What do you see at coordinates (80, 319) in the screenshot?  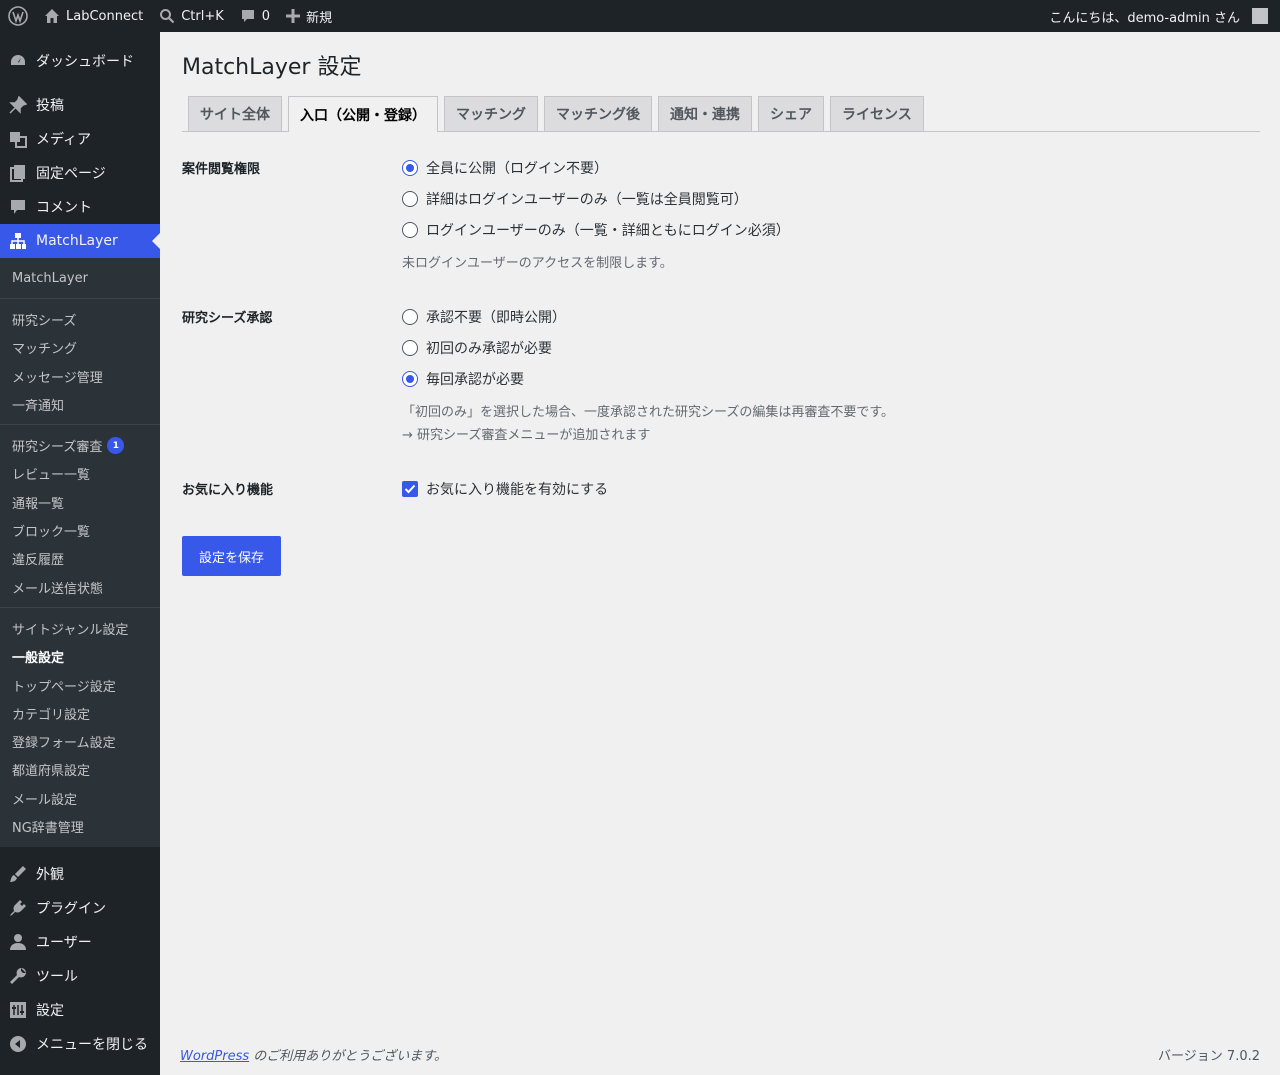 I see `submenu-item: 研究シーズ` at bounding box center [80, 319].